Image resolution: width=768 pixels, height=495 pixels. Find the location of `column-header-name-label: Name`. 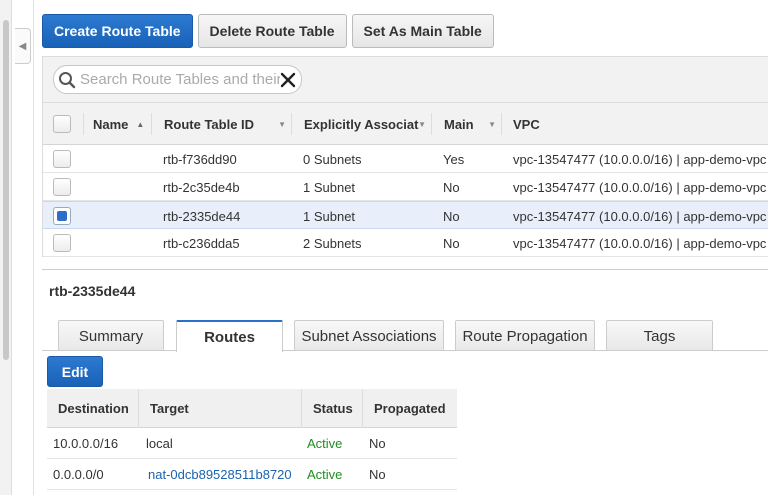

column-header-name-label: Name is located at coordinates (111, 124).